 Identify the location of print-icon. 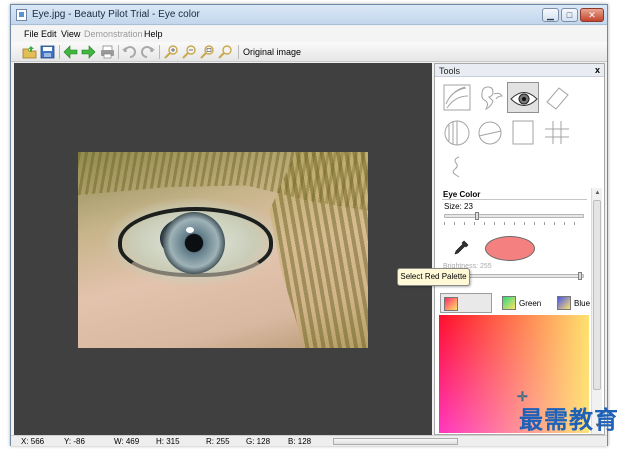
(107, 52).